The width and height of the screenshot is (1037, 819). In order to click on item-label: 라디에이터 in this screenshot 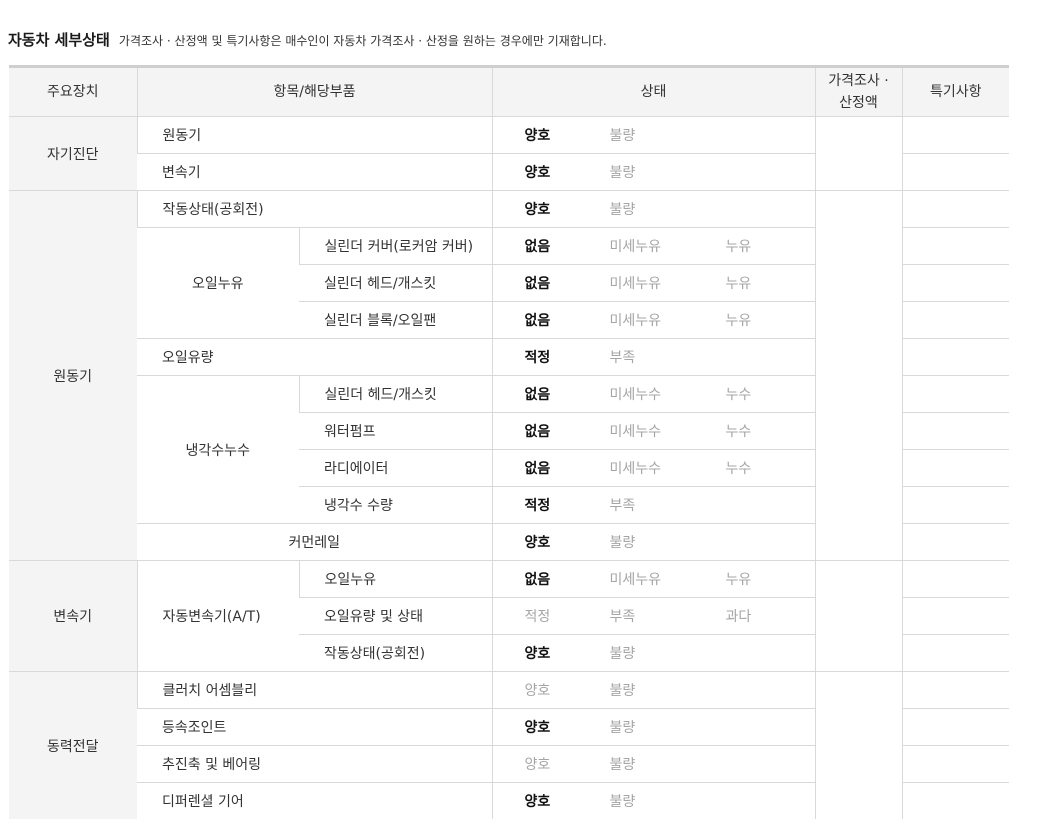, I will do `click(395, 468)`.